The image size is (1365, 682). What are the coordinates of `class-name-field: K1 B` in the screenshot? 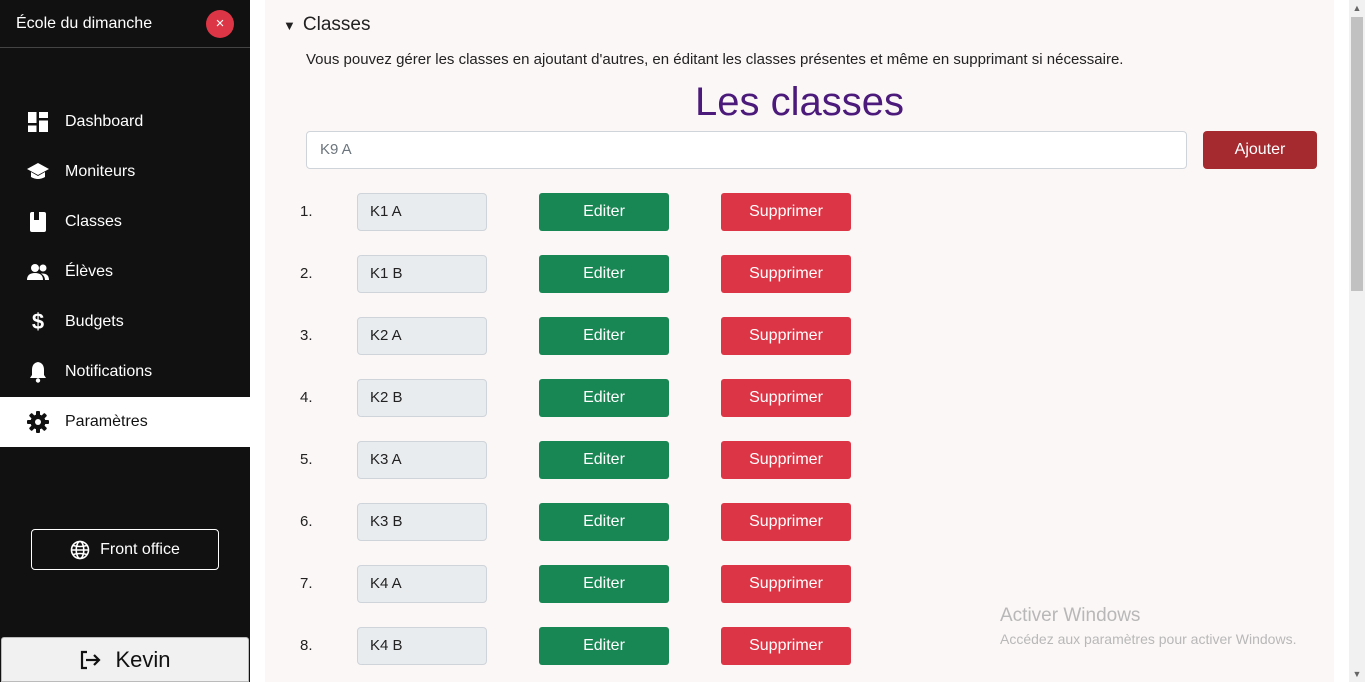 It's located at (422, 274).